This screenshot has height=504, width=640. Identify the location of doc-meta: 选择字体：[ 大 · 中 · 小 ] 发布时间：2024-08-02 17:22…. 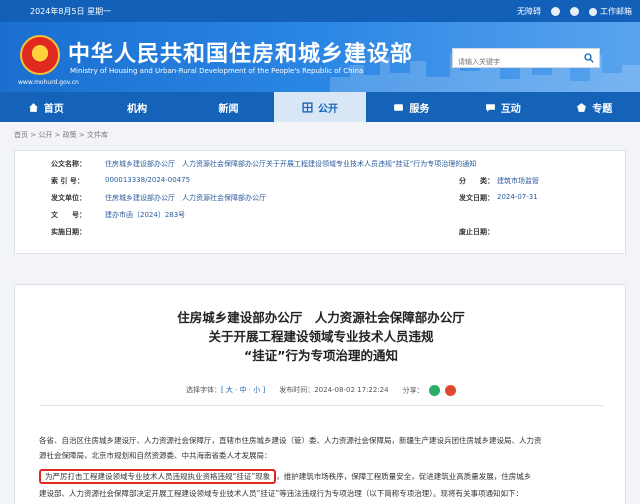
(321, 390).